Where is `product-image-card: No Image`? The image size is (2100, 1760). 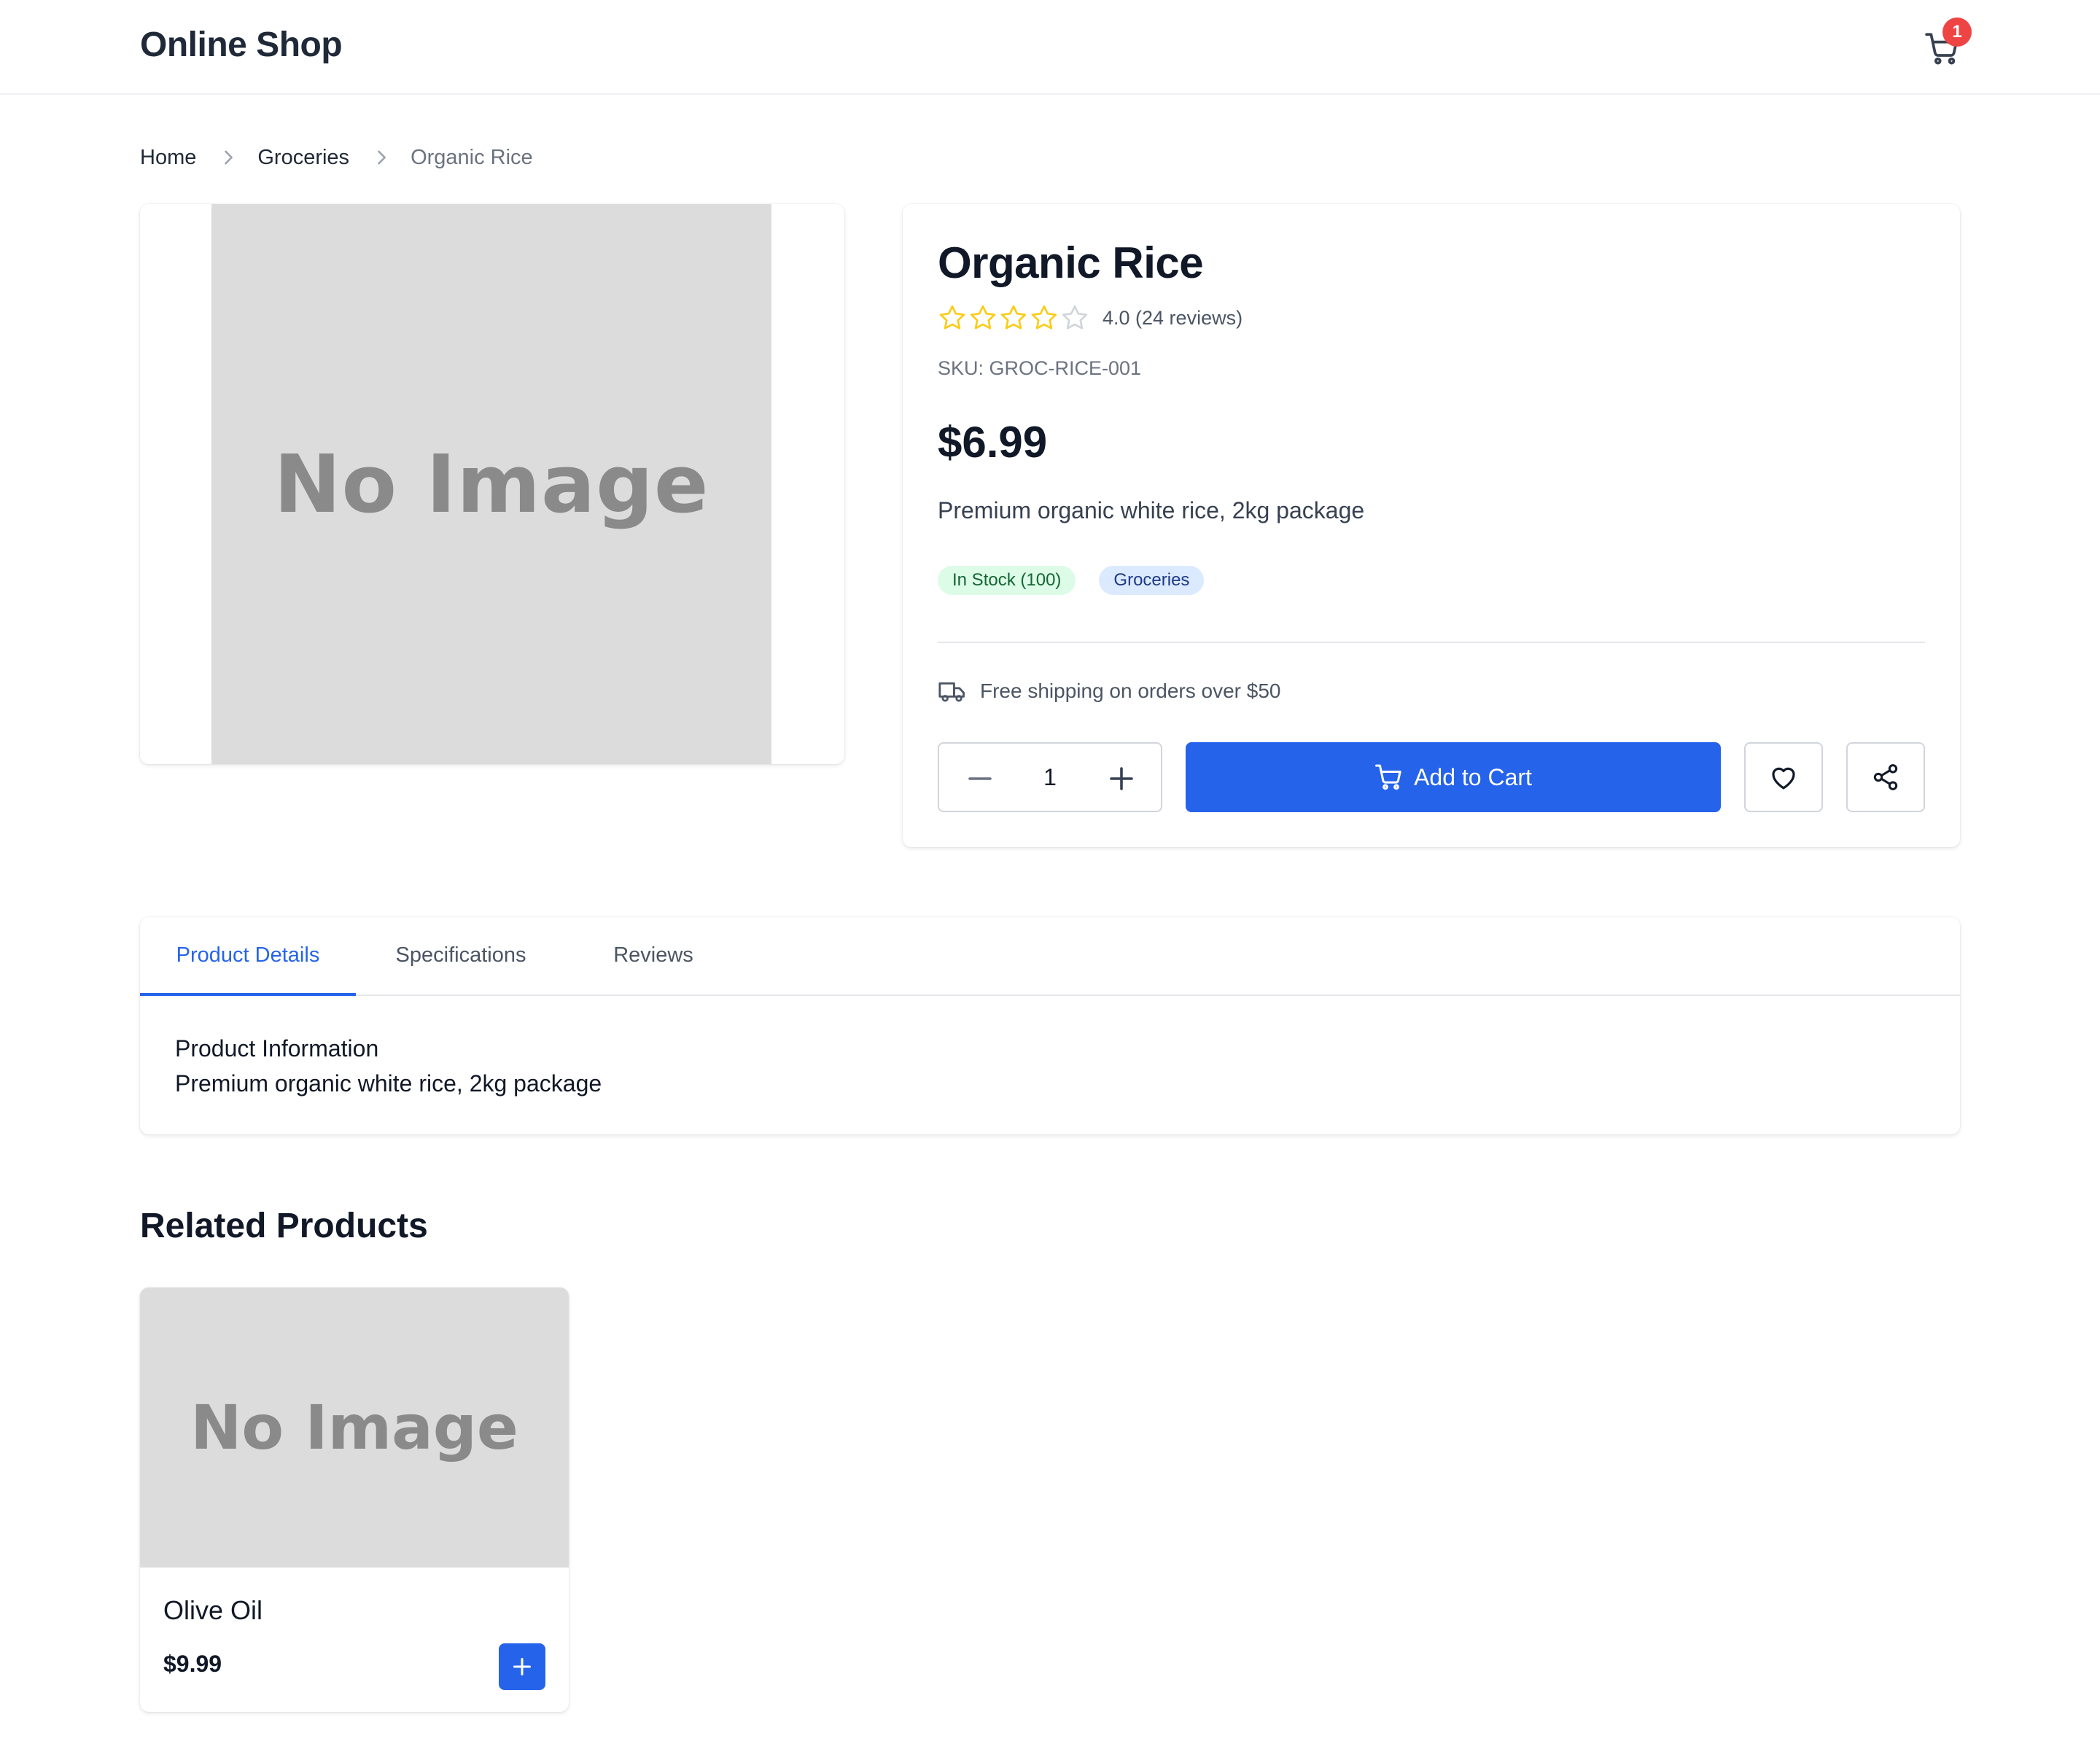 product-image-card: No Image is located at coordinates (492, 484).